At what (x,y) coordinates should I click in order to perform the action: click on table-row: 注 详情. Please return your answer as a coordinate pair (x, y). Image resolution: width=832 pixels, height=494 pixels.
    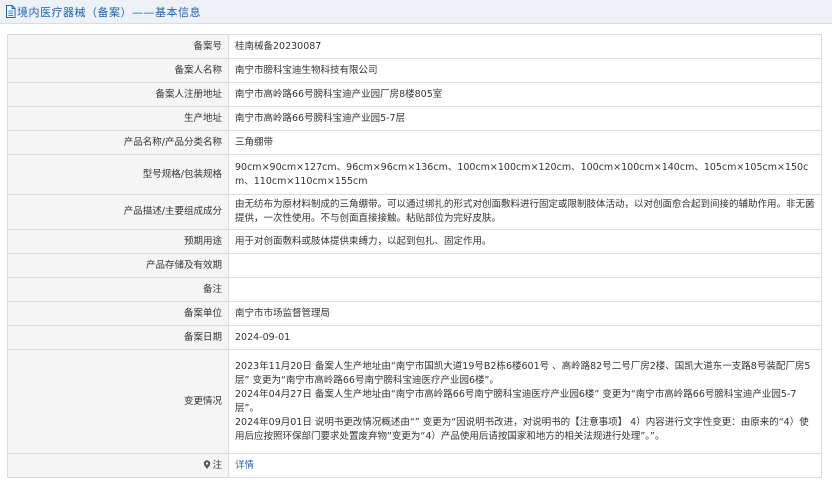
    Looking at the image, I should click on (414, 465).